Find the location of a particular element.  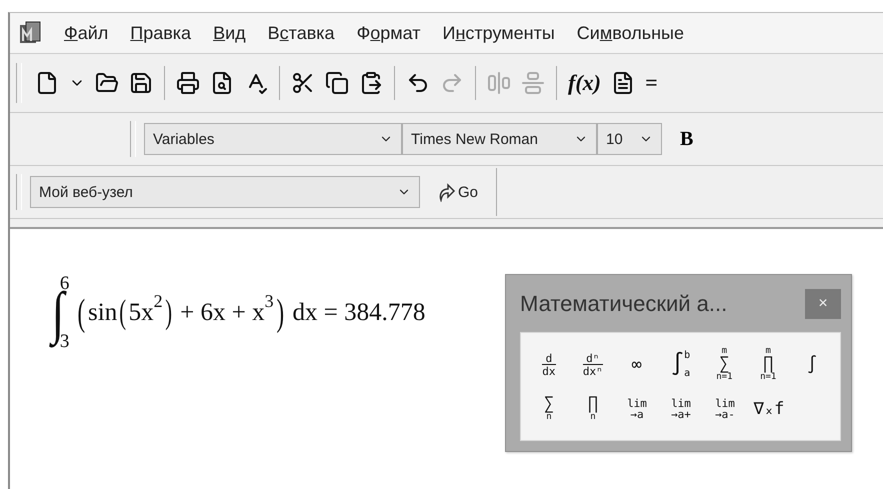

math-symbol-button: d dx is located at coordinates (549, 365).